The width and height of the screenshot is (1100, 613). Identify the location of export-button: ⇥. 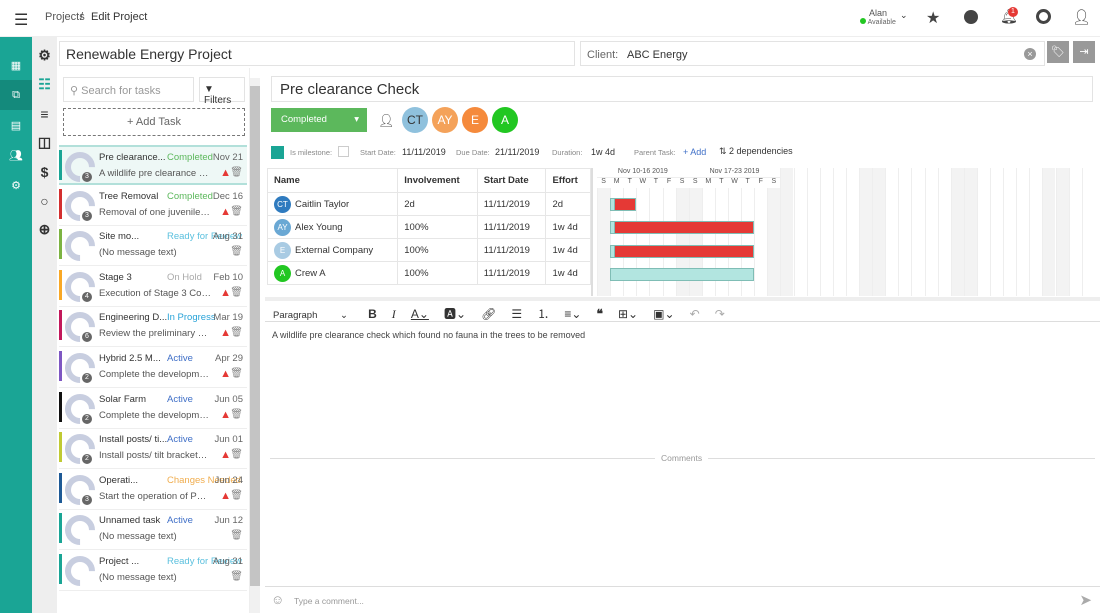
(1084, 52).